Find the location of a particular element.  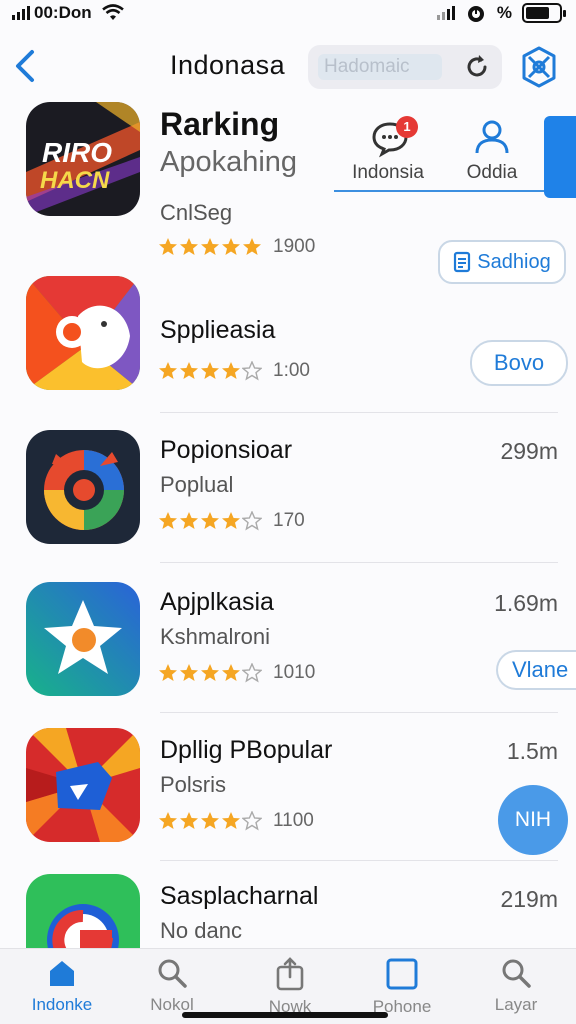

star-rating: 1:00 is located at coordinates (234, 371).